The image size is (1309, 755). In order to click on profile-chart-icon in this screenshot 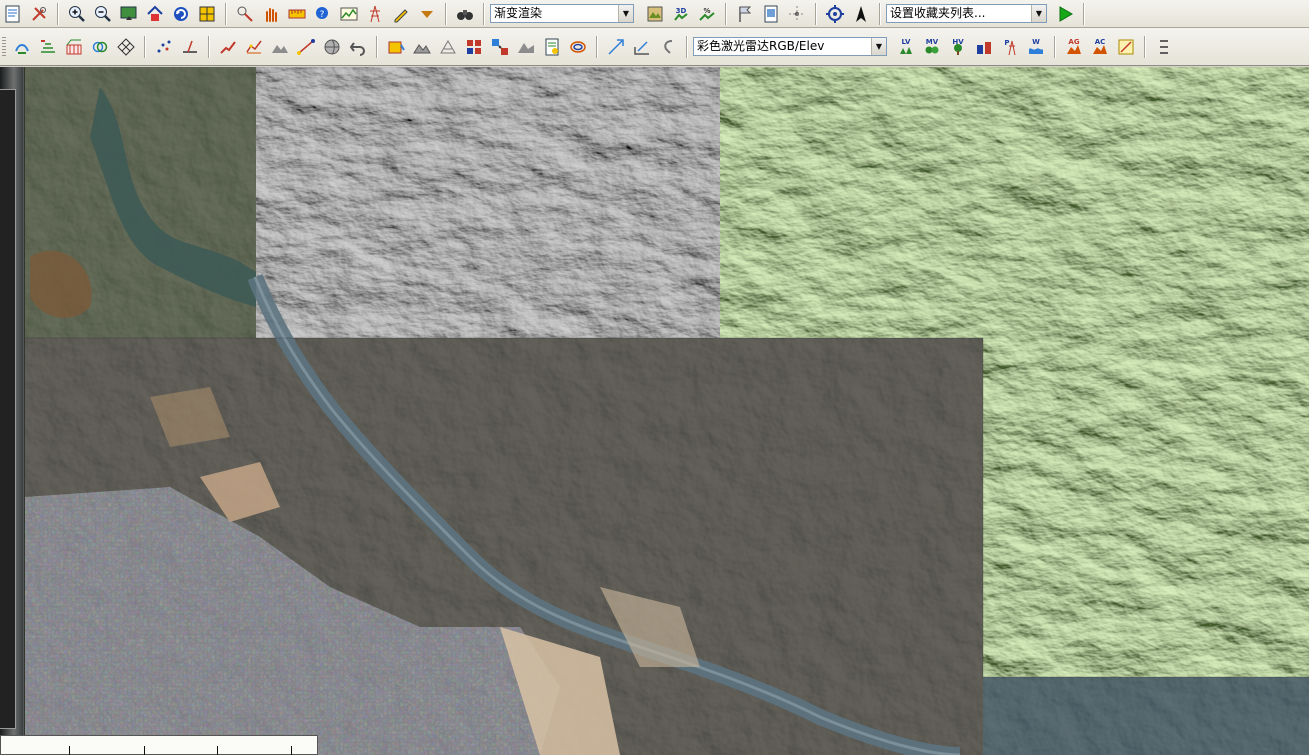, I will do `click(349, 14)`.